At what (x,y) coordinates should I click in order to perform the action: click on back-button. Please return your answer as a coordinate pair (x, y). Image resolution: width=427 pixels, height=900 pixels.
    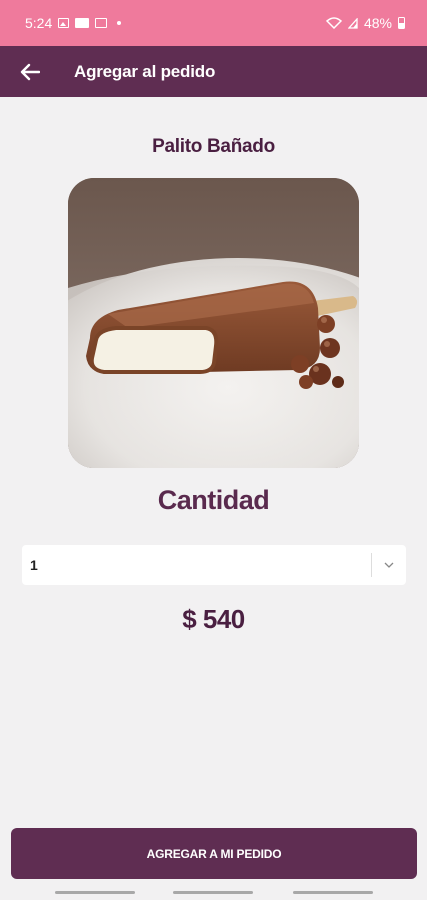
    Looking at the image, I should click on (30, 71).